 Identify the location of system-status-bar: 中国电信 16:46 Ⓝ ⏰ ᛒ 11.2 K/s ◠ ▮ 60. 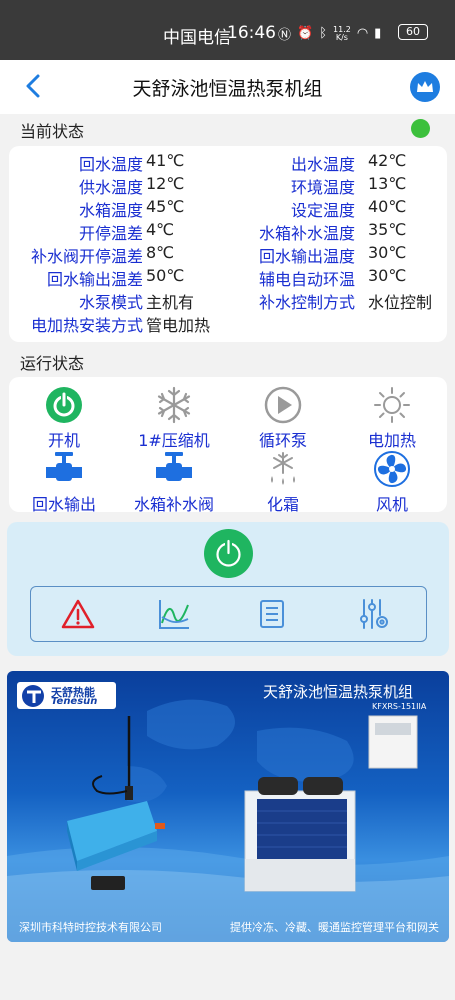
(227, 30).